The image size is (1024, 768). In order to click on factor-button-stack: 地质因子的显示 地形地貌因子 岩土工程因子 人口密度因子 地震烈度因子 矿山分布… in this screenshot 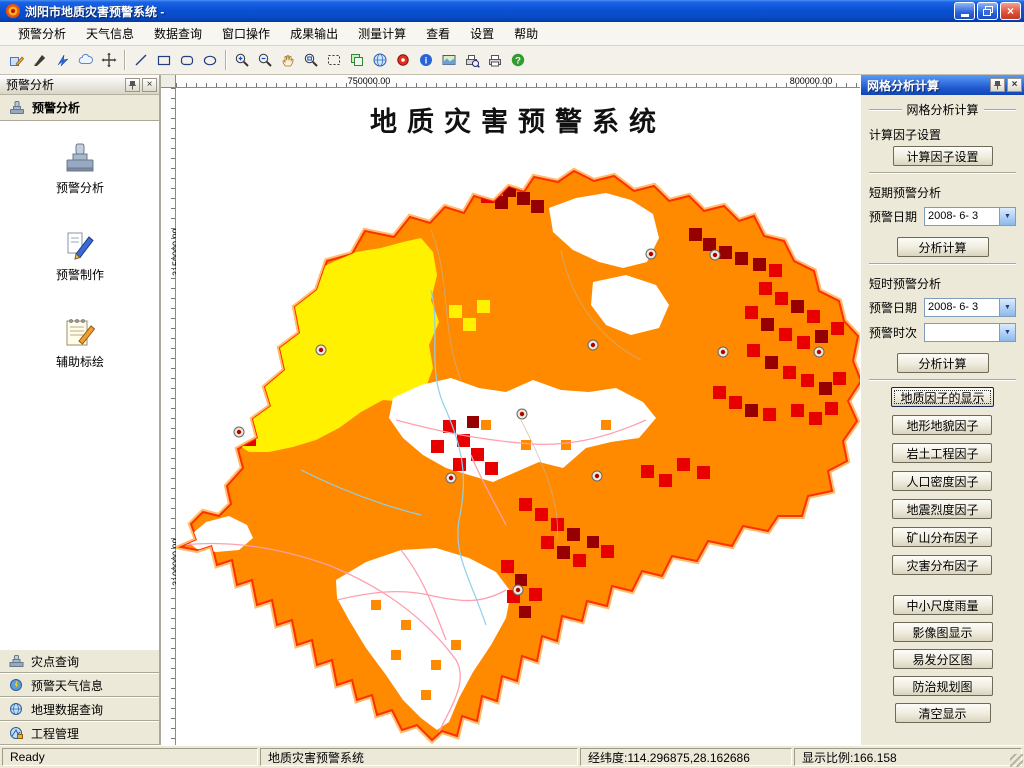, I will do `click(942, 485)`.